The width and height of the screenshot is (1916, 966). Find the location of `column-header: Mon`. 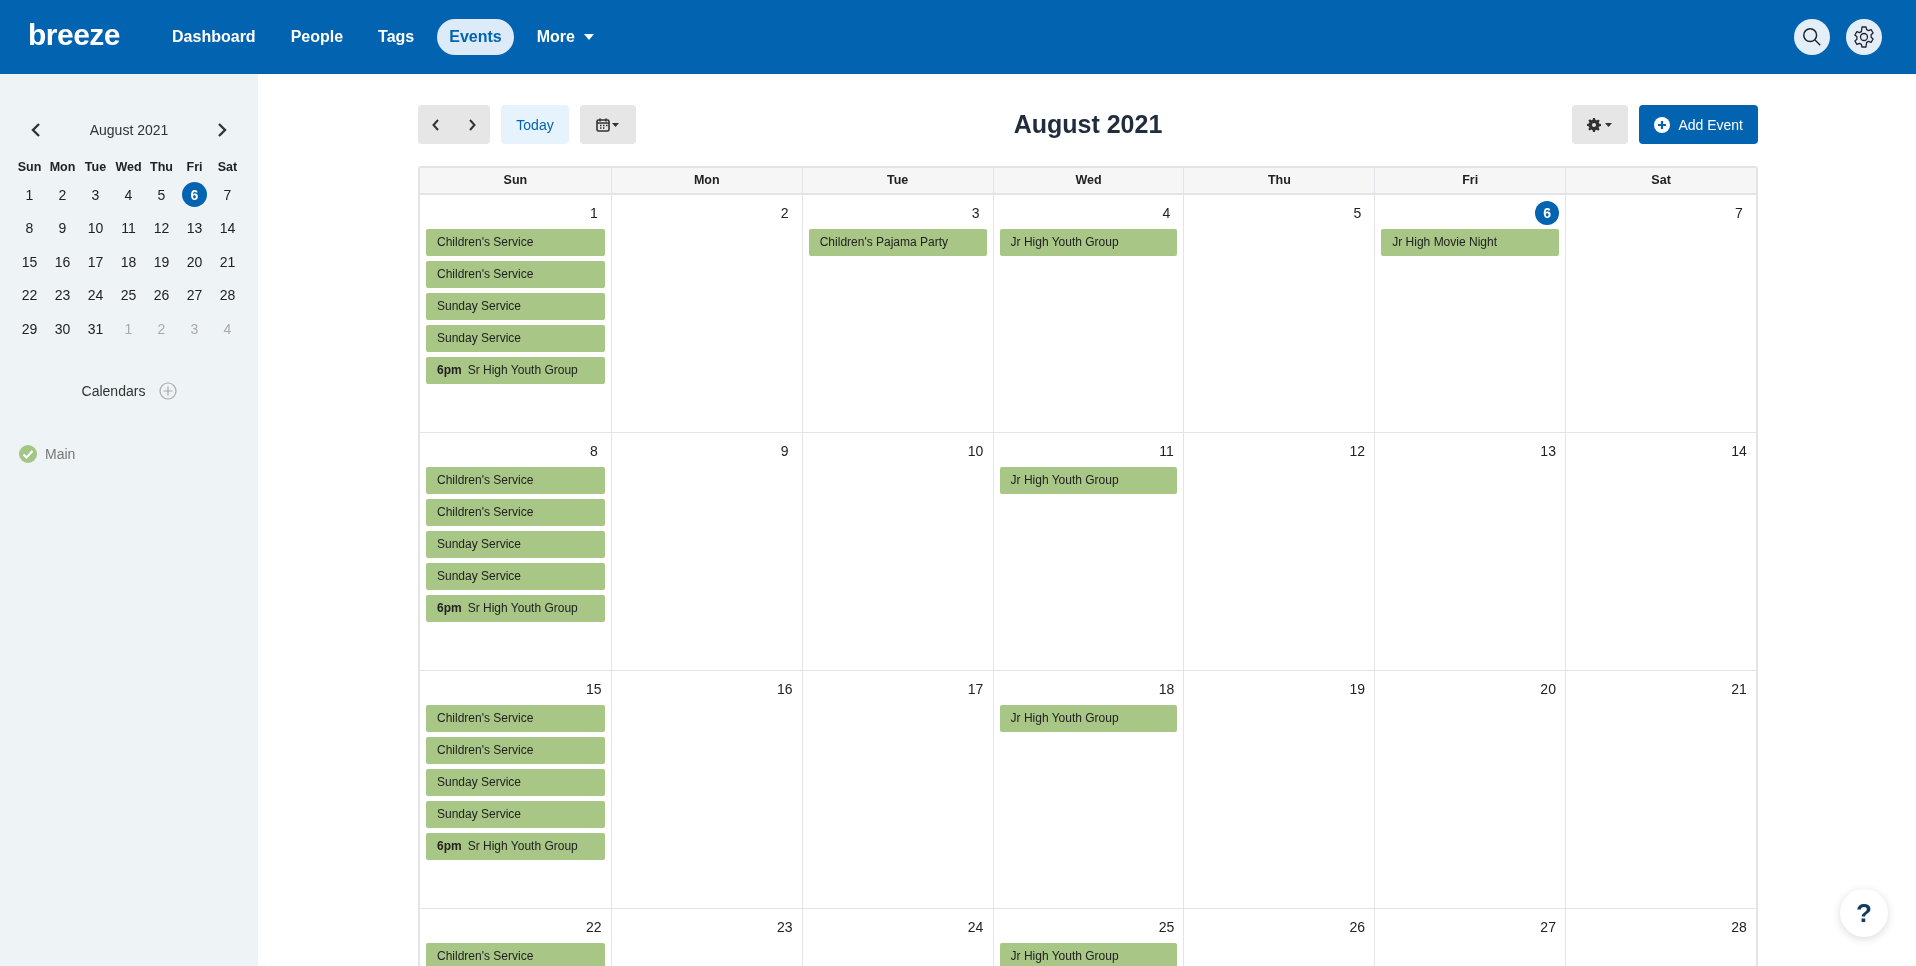

column-header: Mon is located at coordinates (706, 180).